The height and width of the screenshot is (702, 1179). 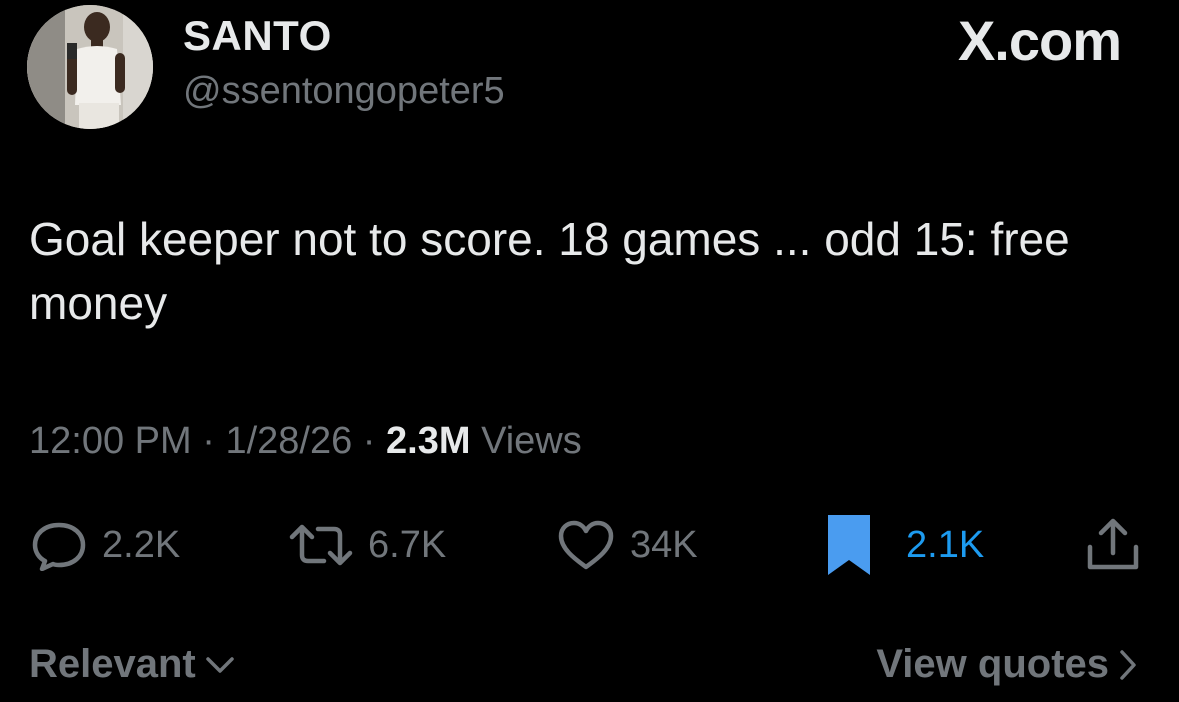 I want to click on tweet-meta: 12:00 PM · 1/28/26 · 2.3M Views, so click(x=305, y=441).